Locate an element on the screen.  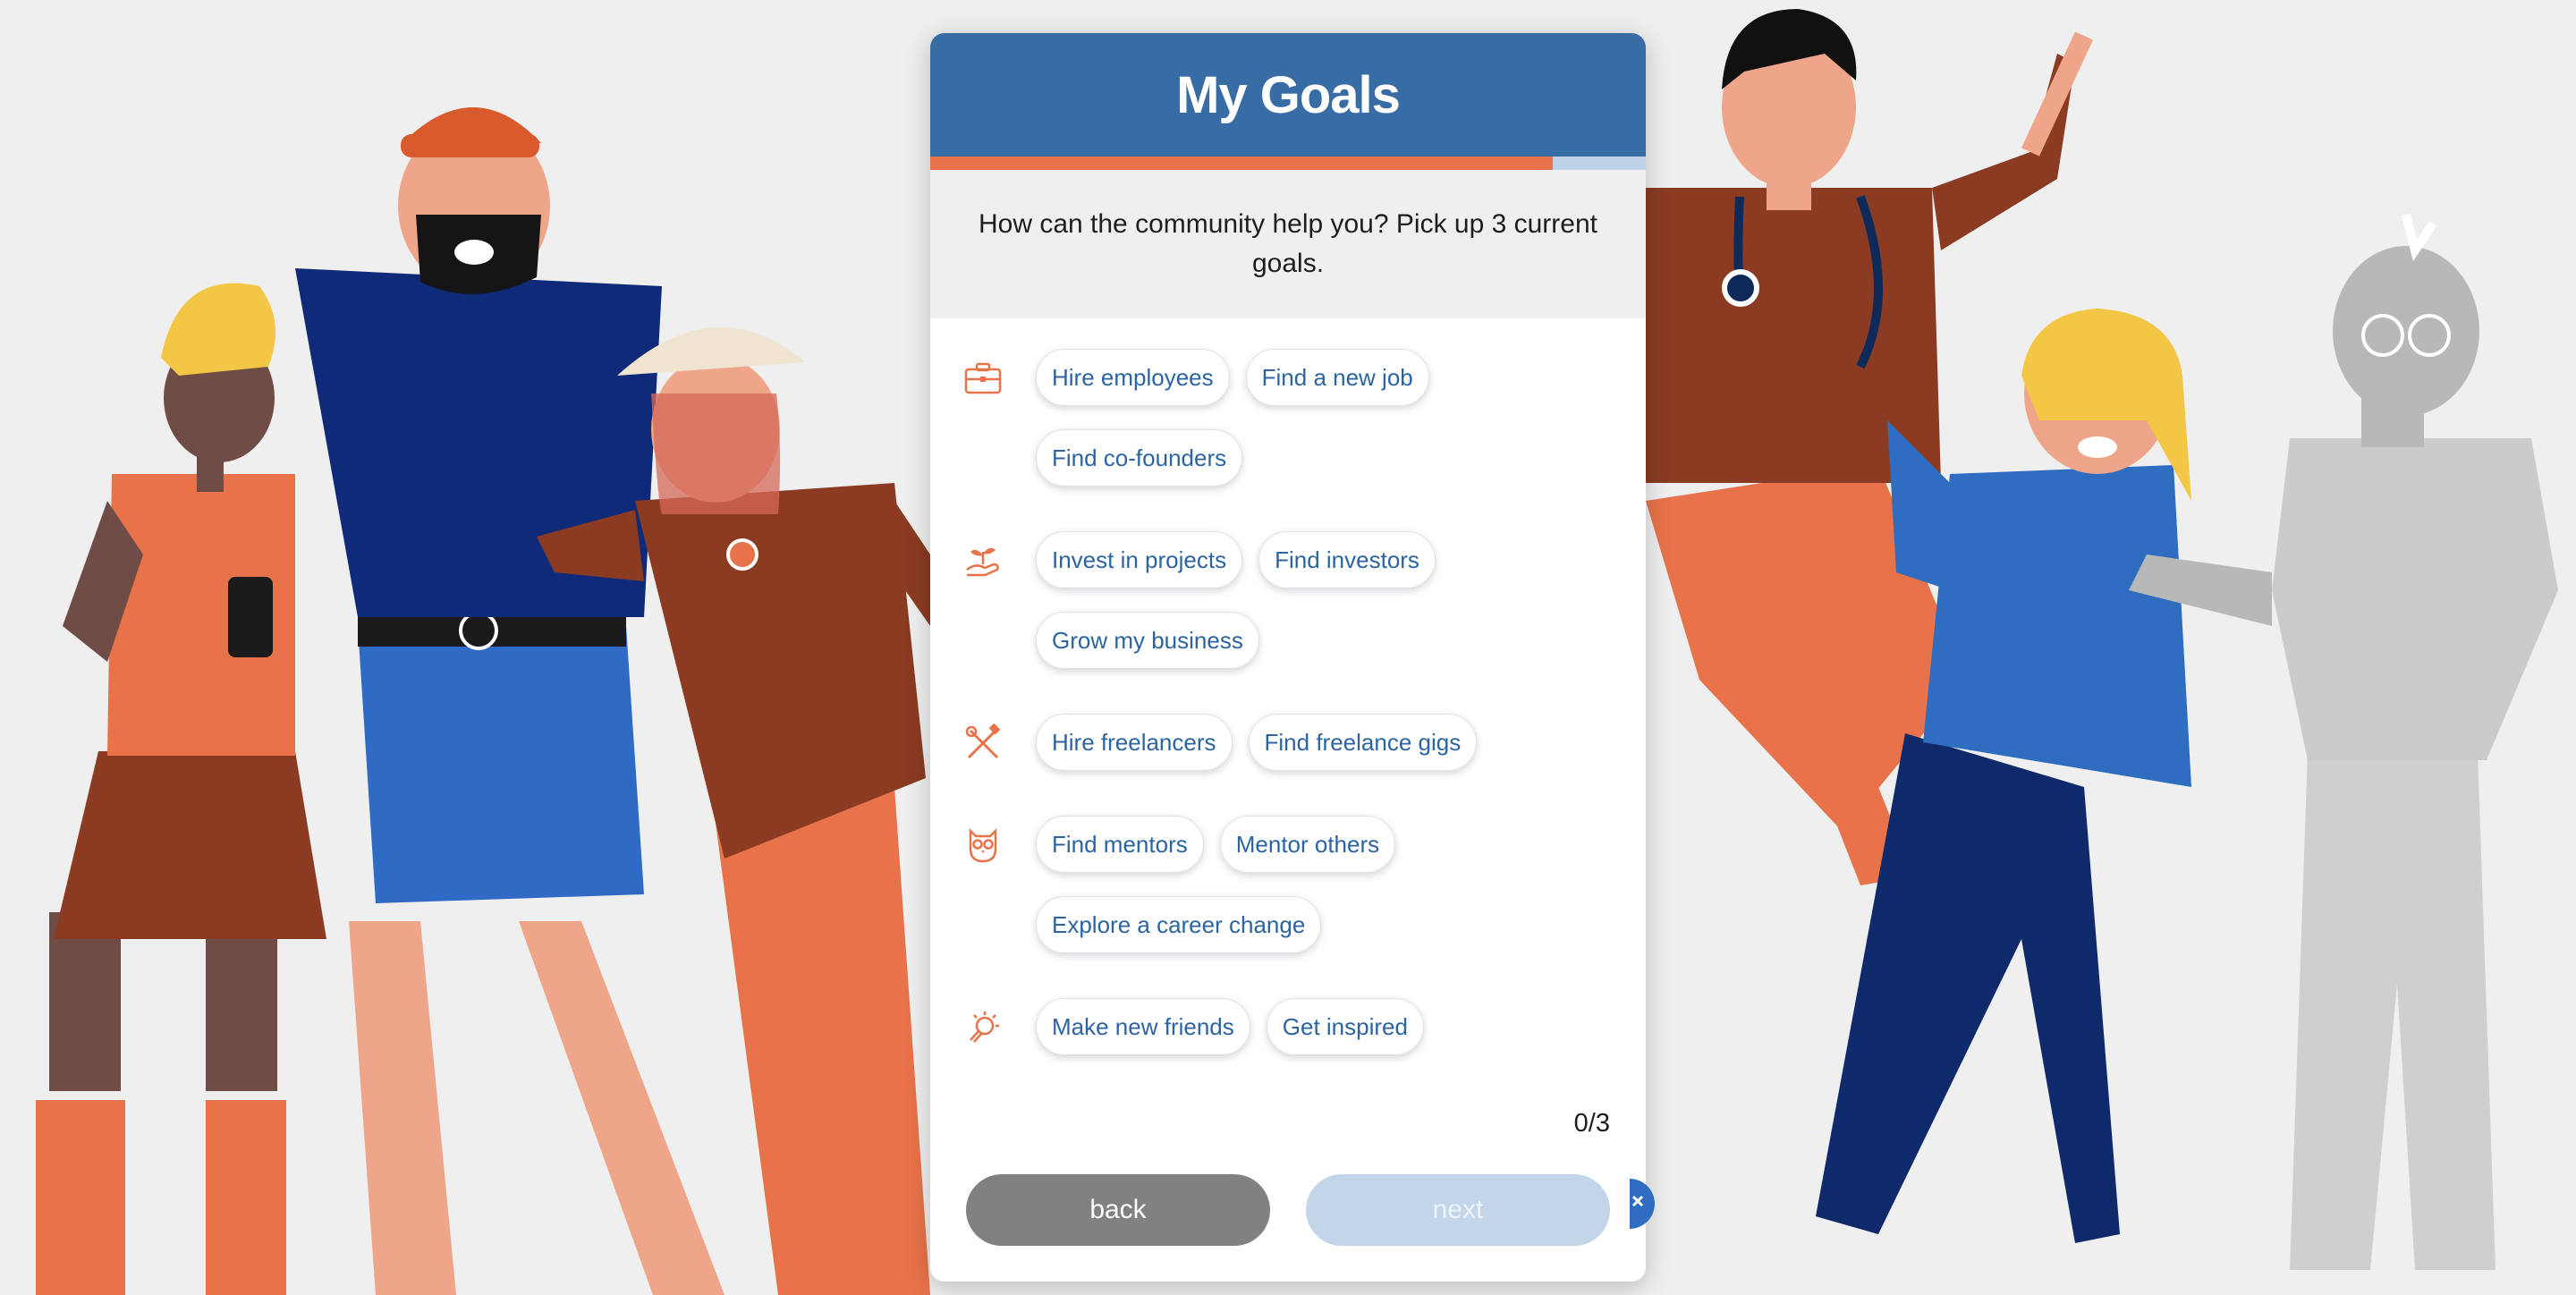
chip-mentor-others: Mentor others is located at coordinates (1307, 844).